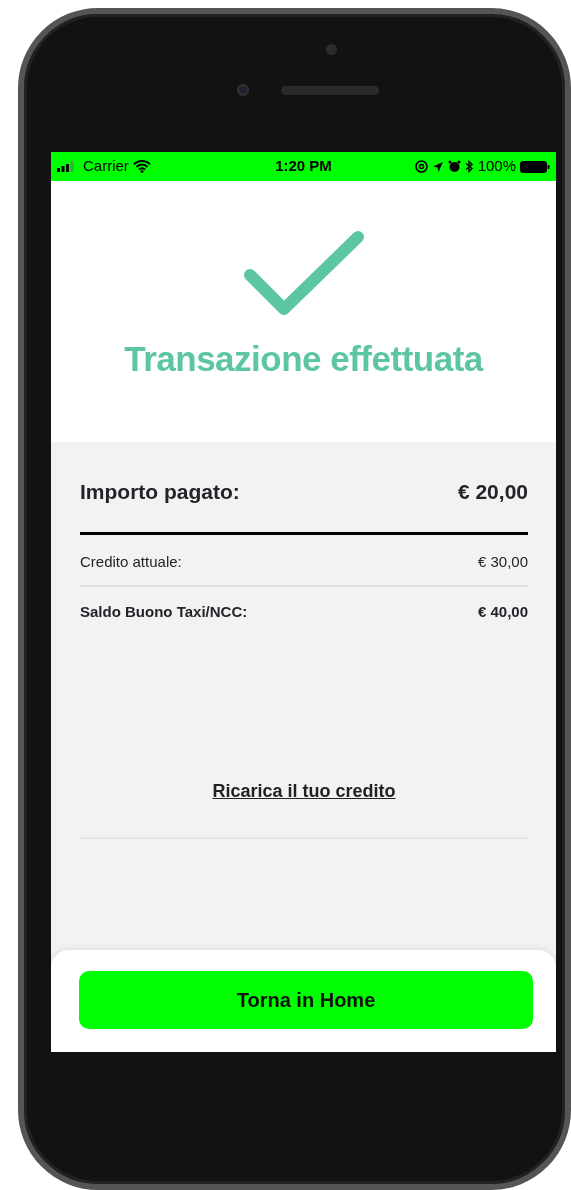  I want to click on row-amount: € 30,00, so click(502, 561).